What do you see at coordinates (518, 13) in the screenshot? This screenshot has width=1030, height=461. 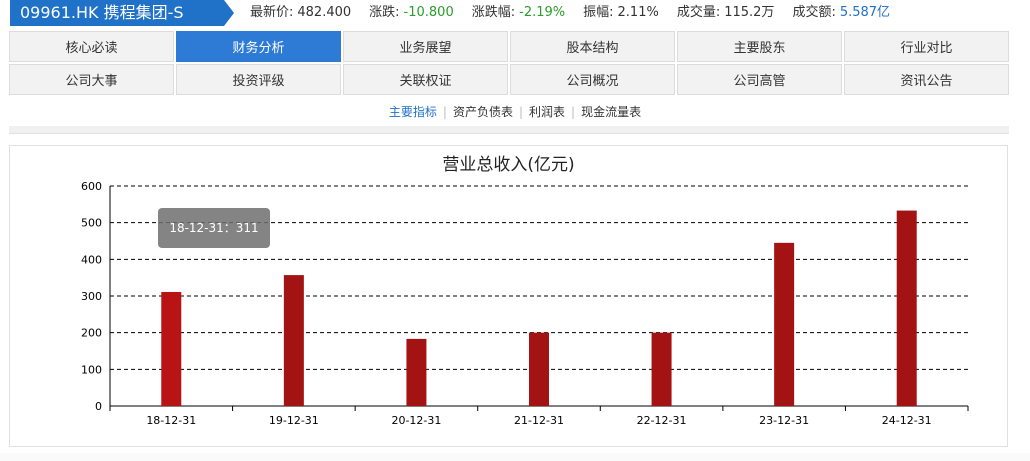 I see `quote-field: 涨跌幅: -2.19%` at bounding box center [518, 13].